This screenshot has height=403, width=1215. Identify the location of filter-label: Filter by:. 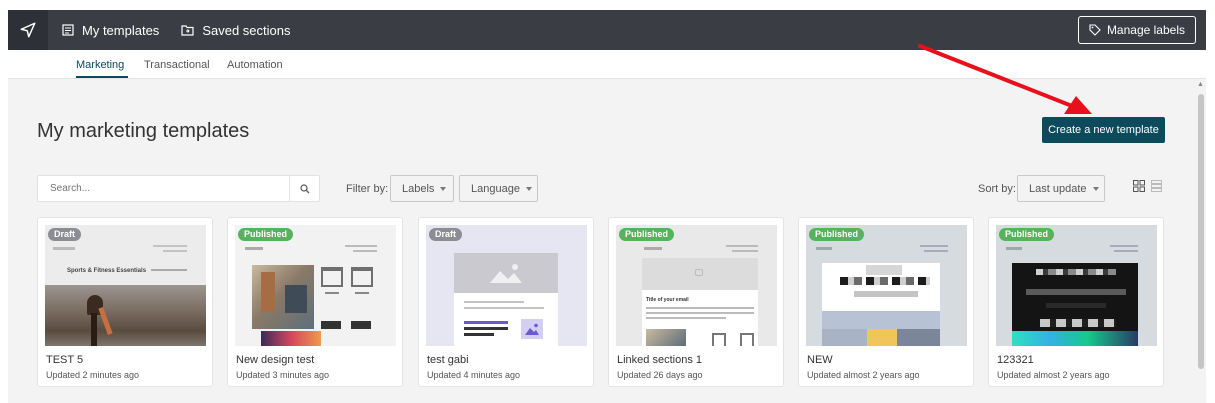
(367, 189).